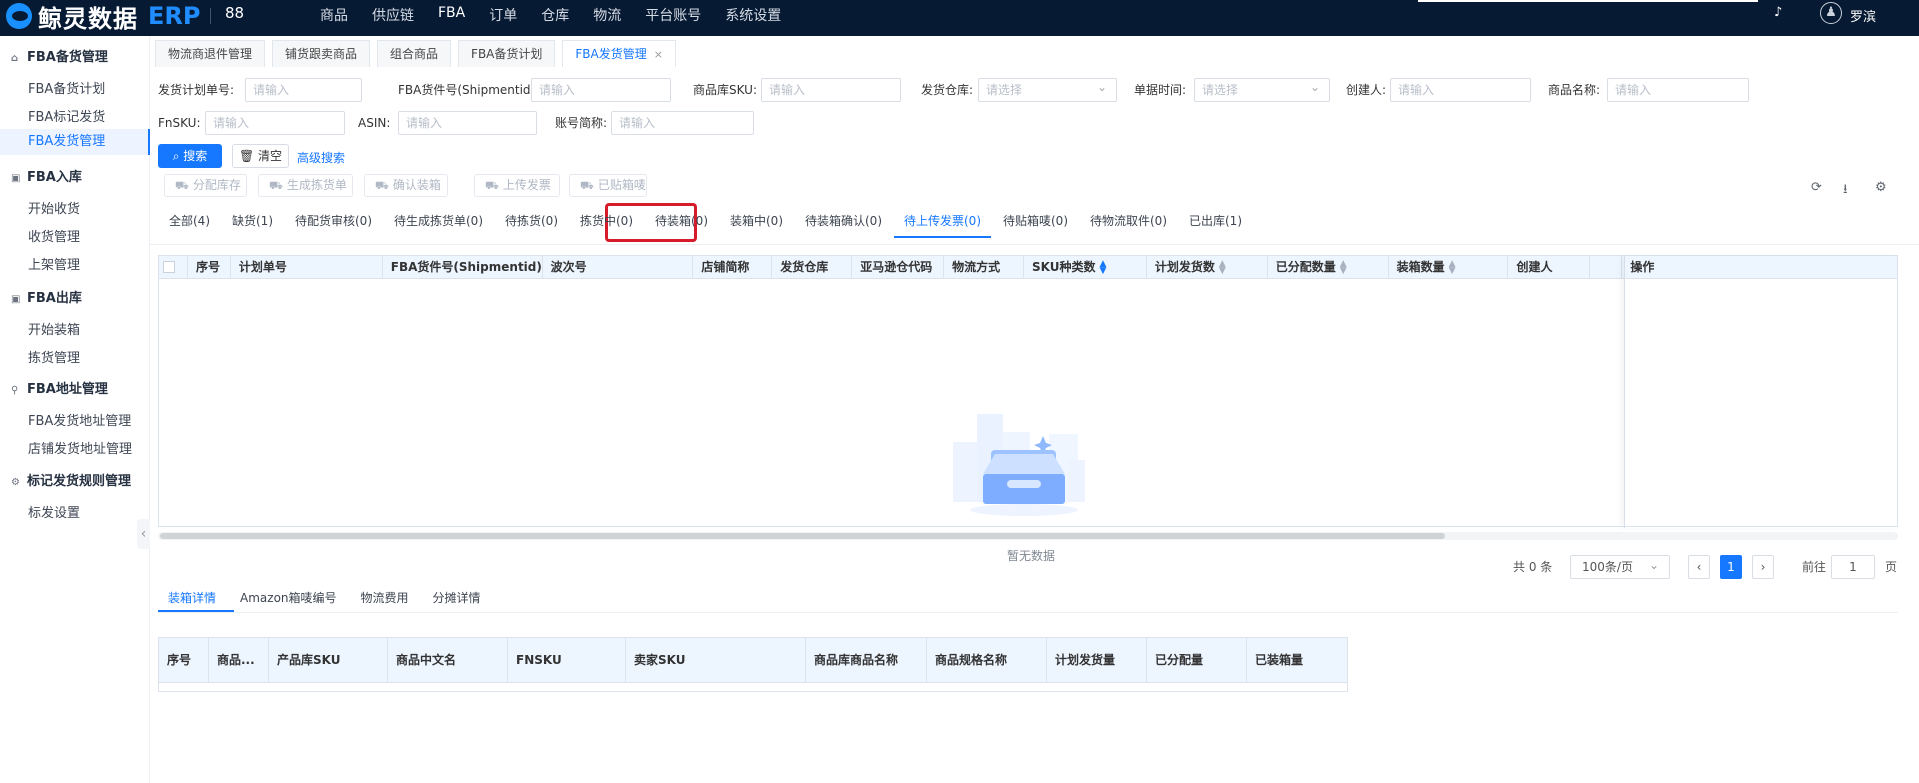 The image size is (1919, 783). Describe the element at coordinates (174, 16) in the screenshot. I see `logo-erp: ERP` at that location.